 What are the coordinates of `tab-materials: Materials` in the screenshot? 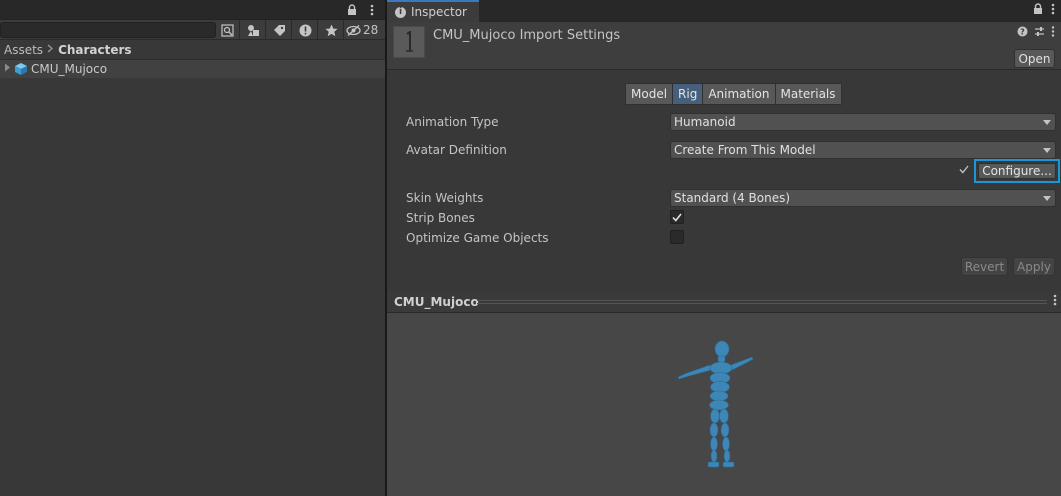 It's located at (808, 94).